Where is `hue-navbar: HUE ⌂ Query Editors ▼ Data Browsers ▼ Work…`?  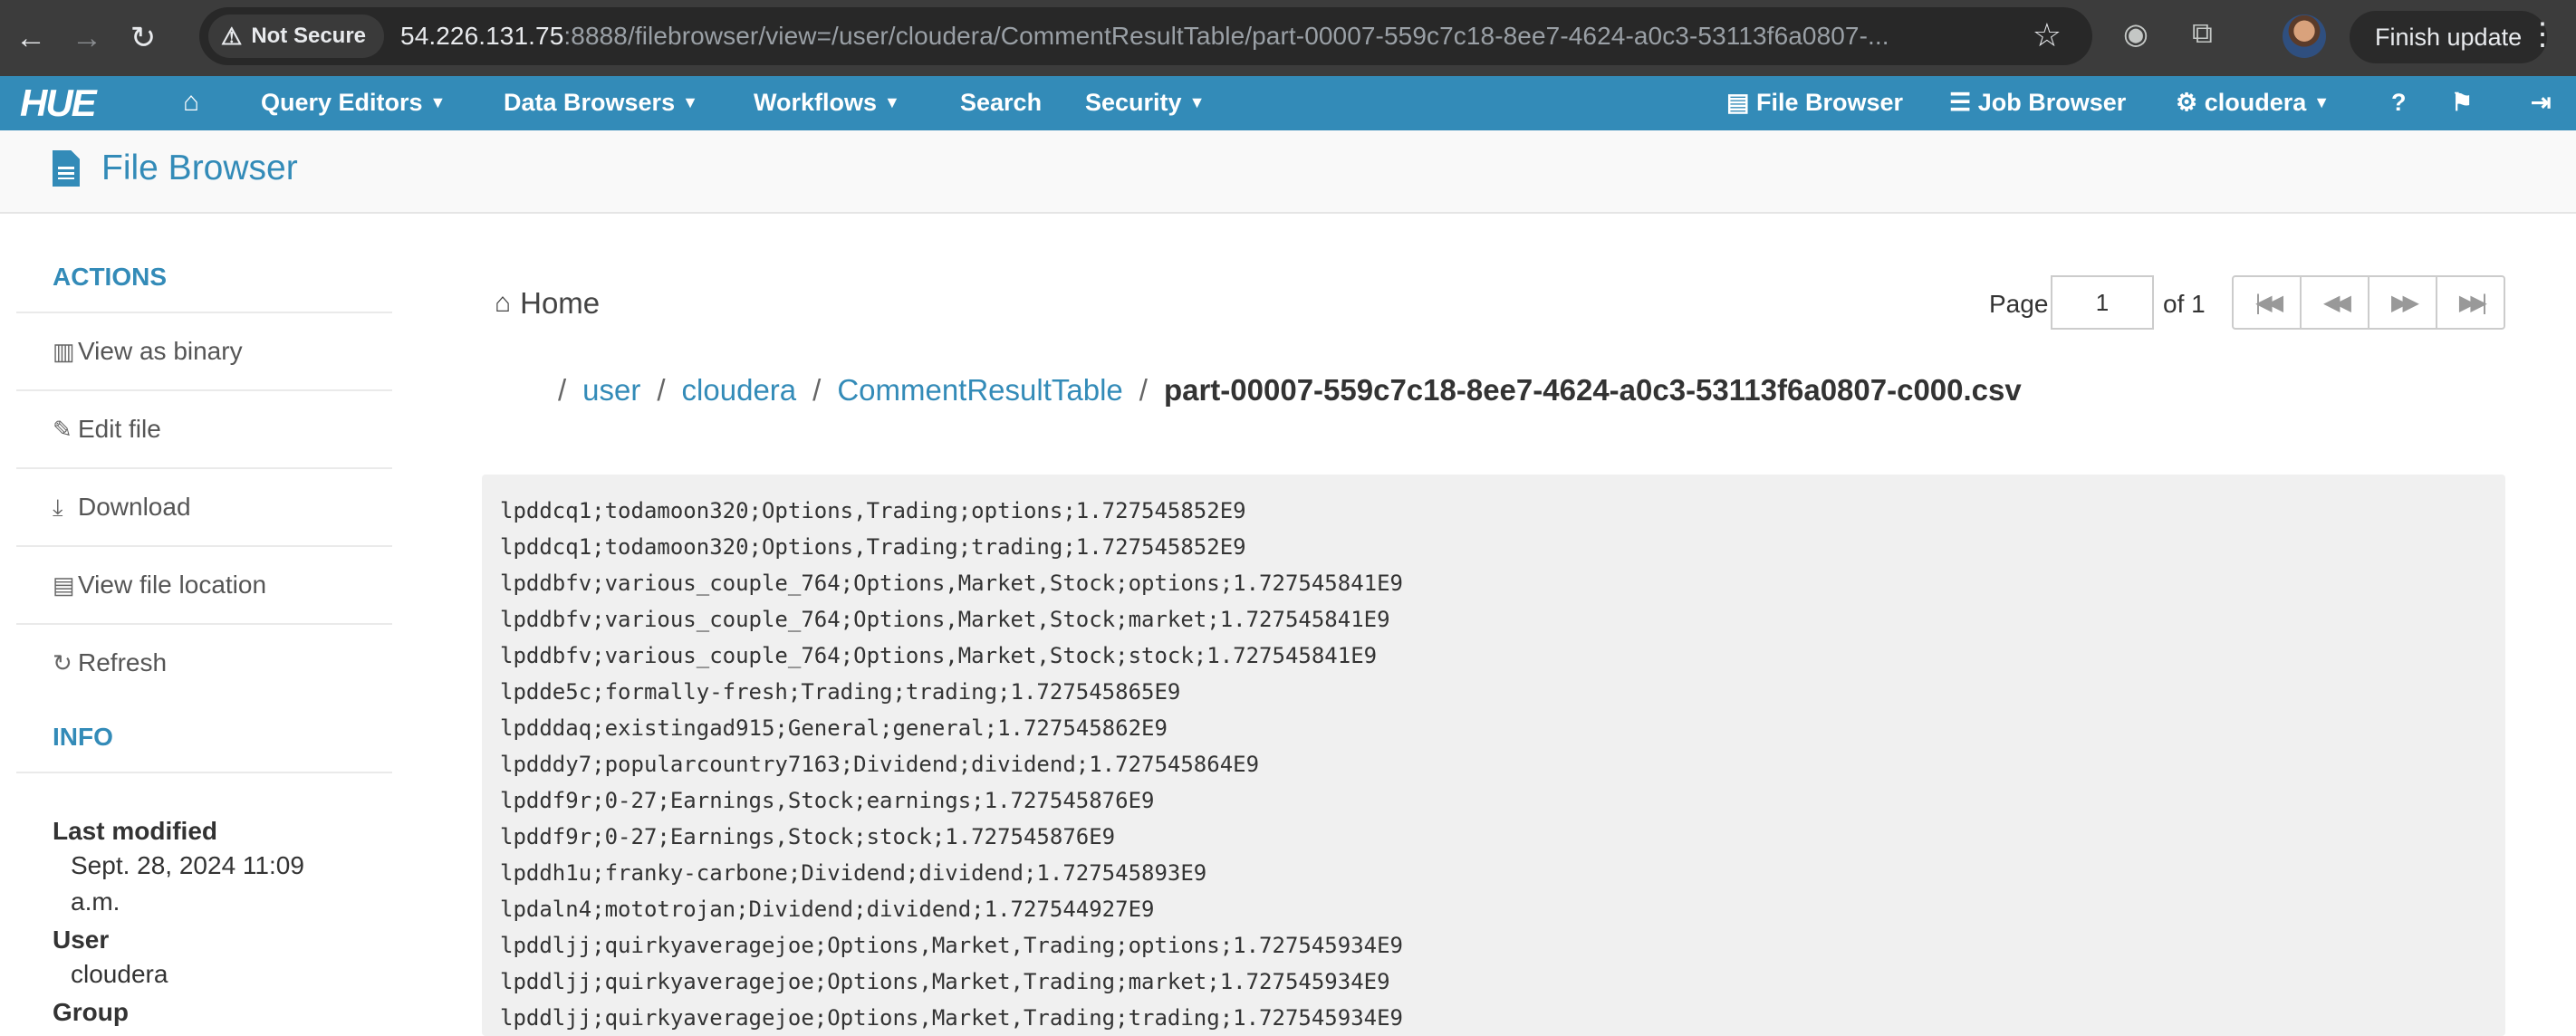
hue-navbar: HUE ⌂ Query Editors ▼ Data Browsers ▼ Work… is located at coordinates (1288, 103).